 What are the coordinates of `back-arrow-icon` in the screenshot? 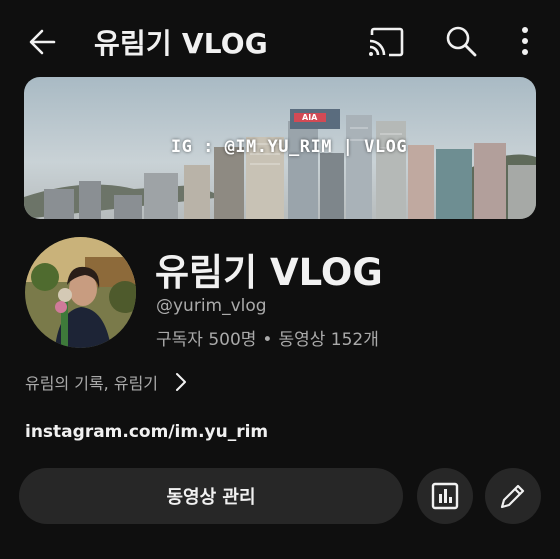 It's located at (44, 42).